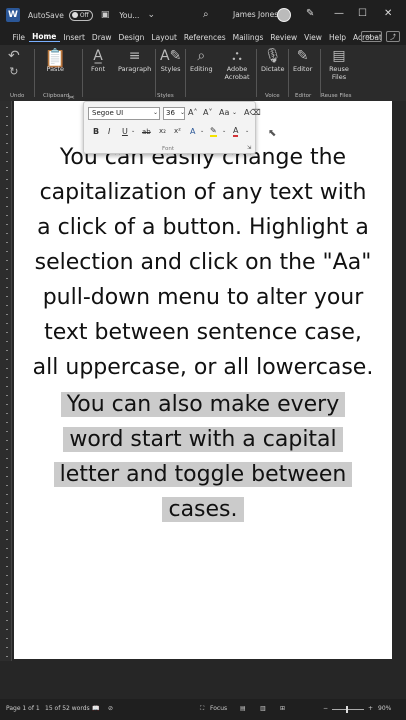 The height and width of the screenshot is (720, 406). What do you see at coordinates (272, 60) in the screenshot?
I see `dictate-button: 🎙 Dictate` at bounding box center [272, 60].